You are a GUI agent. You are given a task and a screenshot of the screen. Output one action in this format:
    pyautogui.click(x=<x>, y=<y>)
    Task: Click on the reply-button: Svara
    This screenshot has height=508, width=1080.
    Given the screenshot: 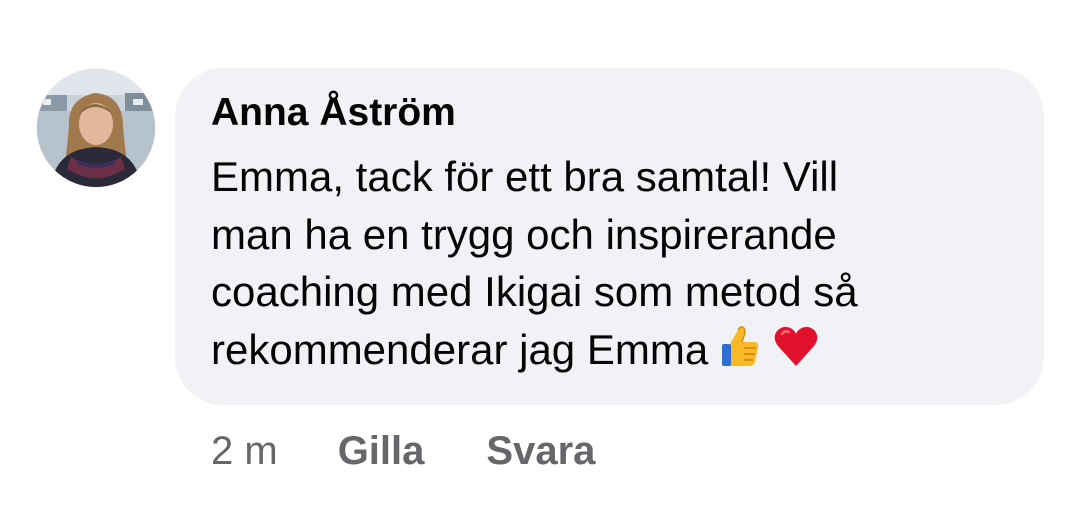 What is the action you would take?
    pyautogui.click(x=540, y=451)
    